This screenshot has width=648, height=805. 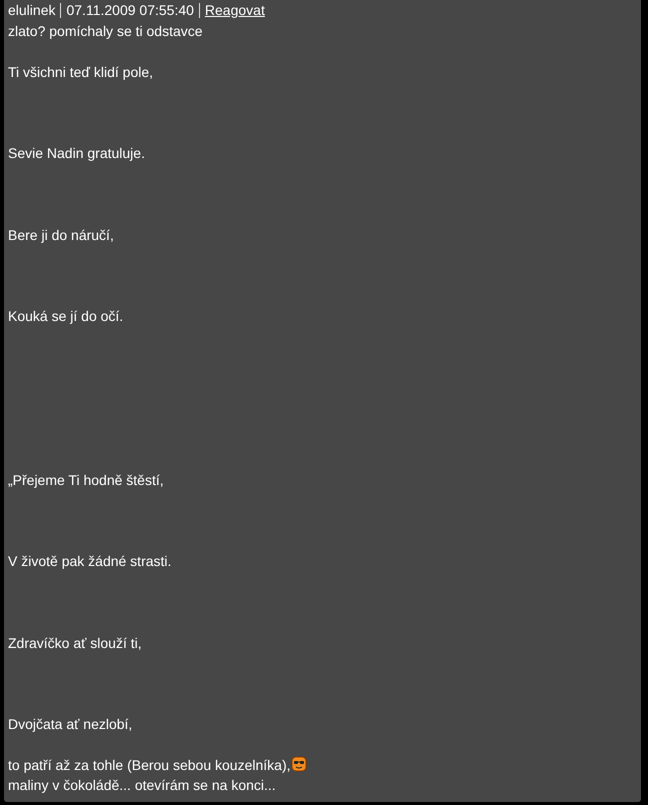 I want to click on comment-line: Ti všichni teď klidí pole,, so click(x=81, y=72).